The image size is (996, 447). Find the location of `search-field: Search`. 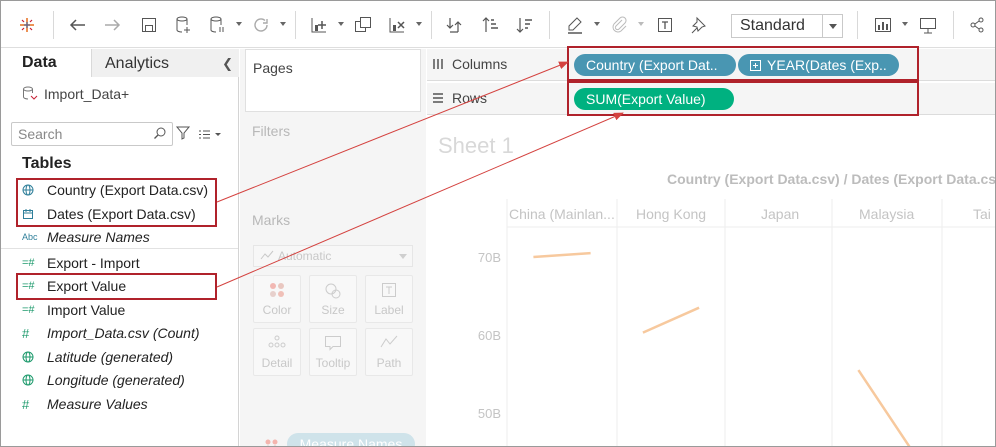

search-field: Search is located at coordinates (92, 134).